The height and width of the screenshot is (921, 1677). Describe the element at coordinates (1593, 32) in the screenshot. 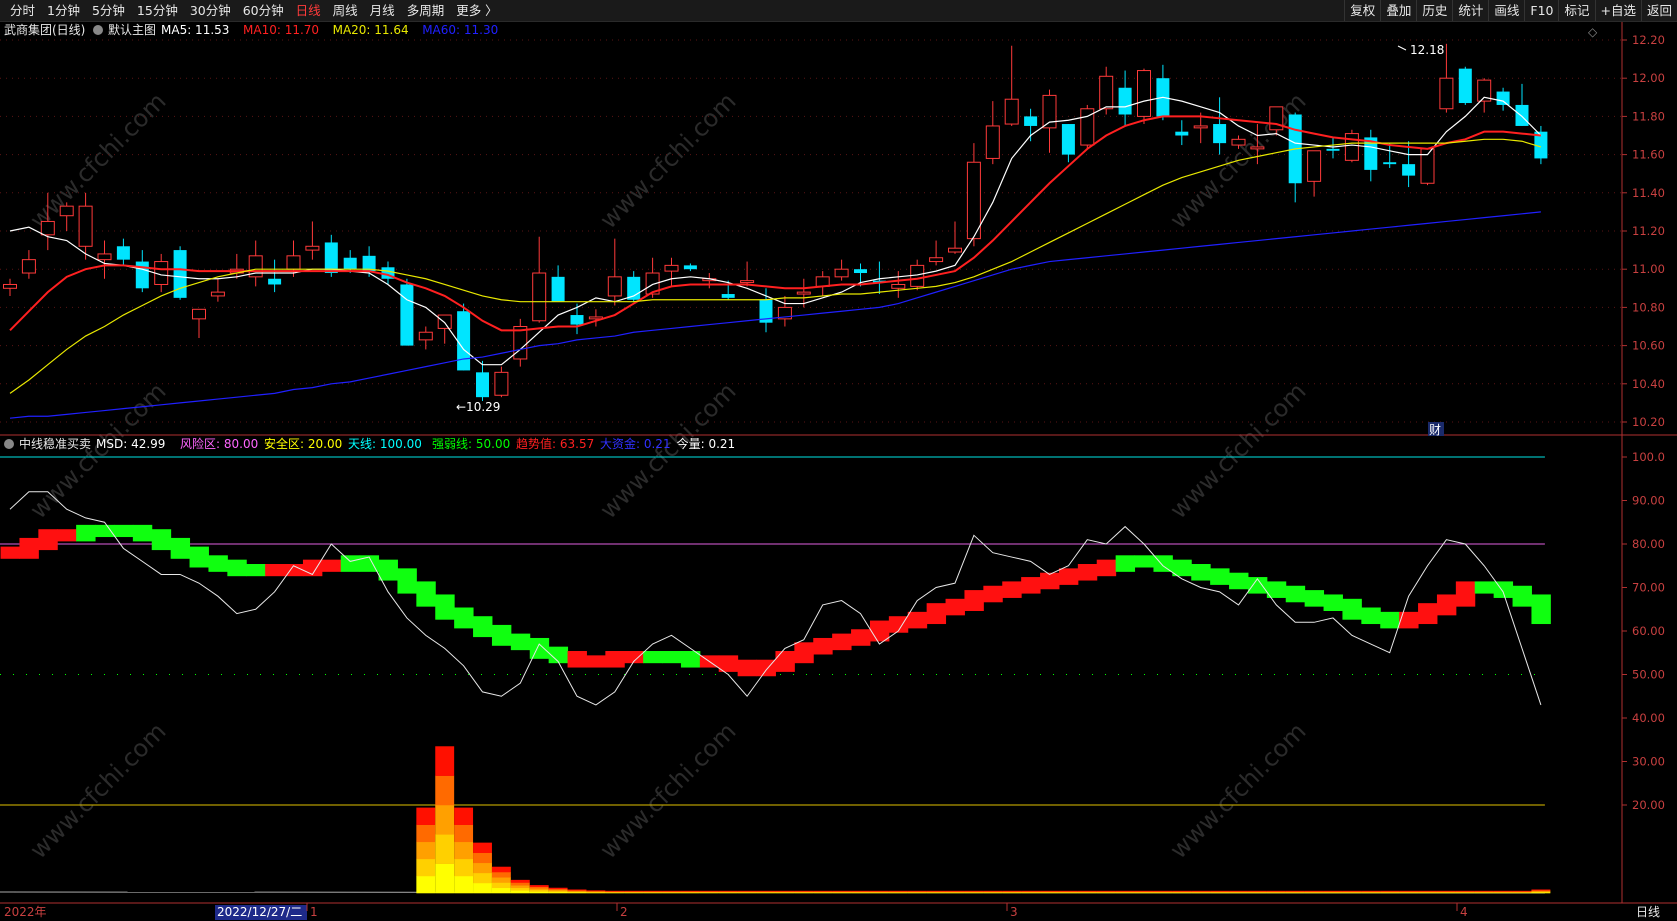

I see `diamond-icon: ◇` at that location.